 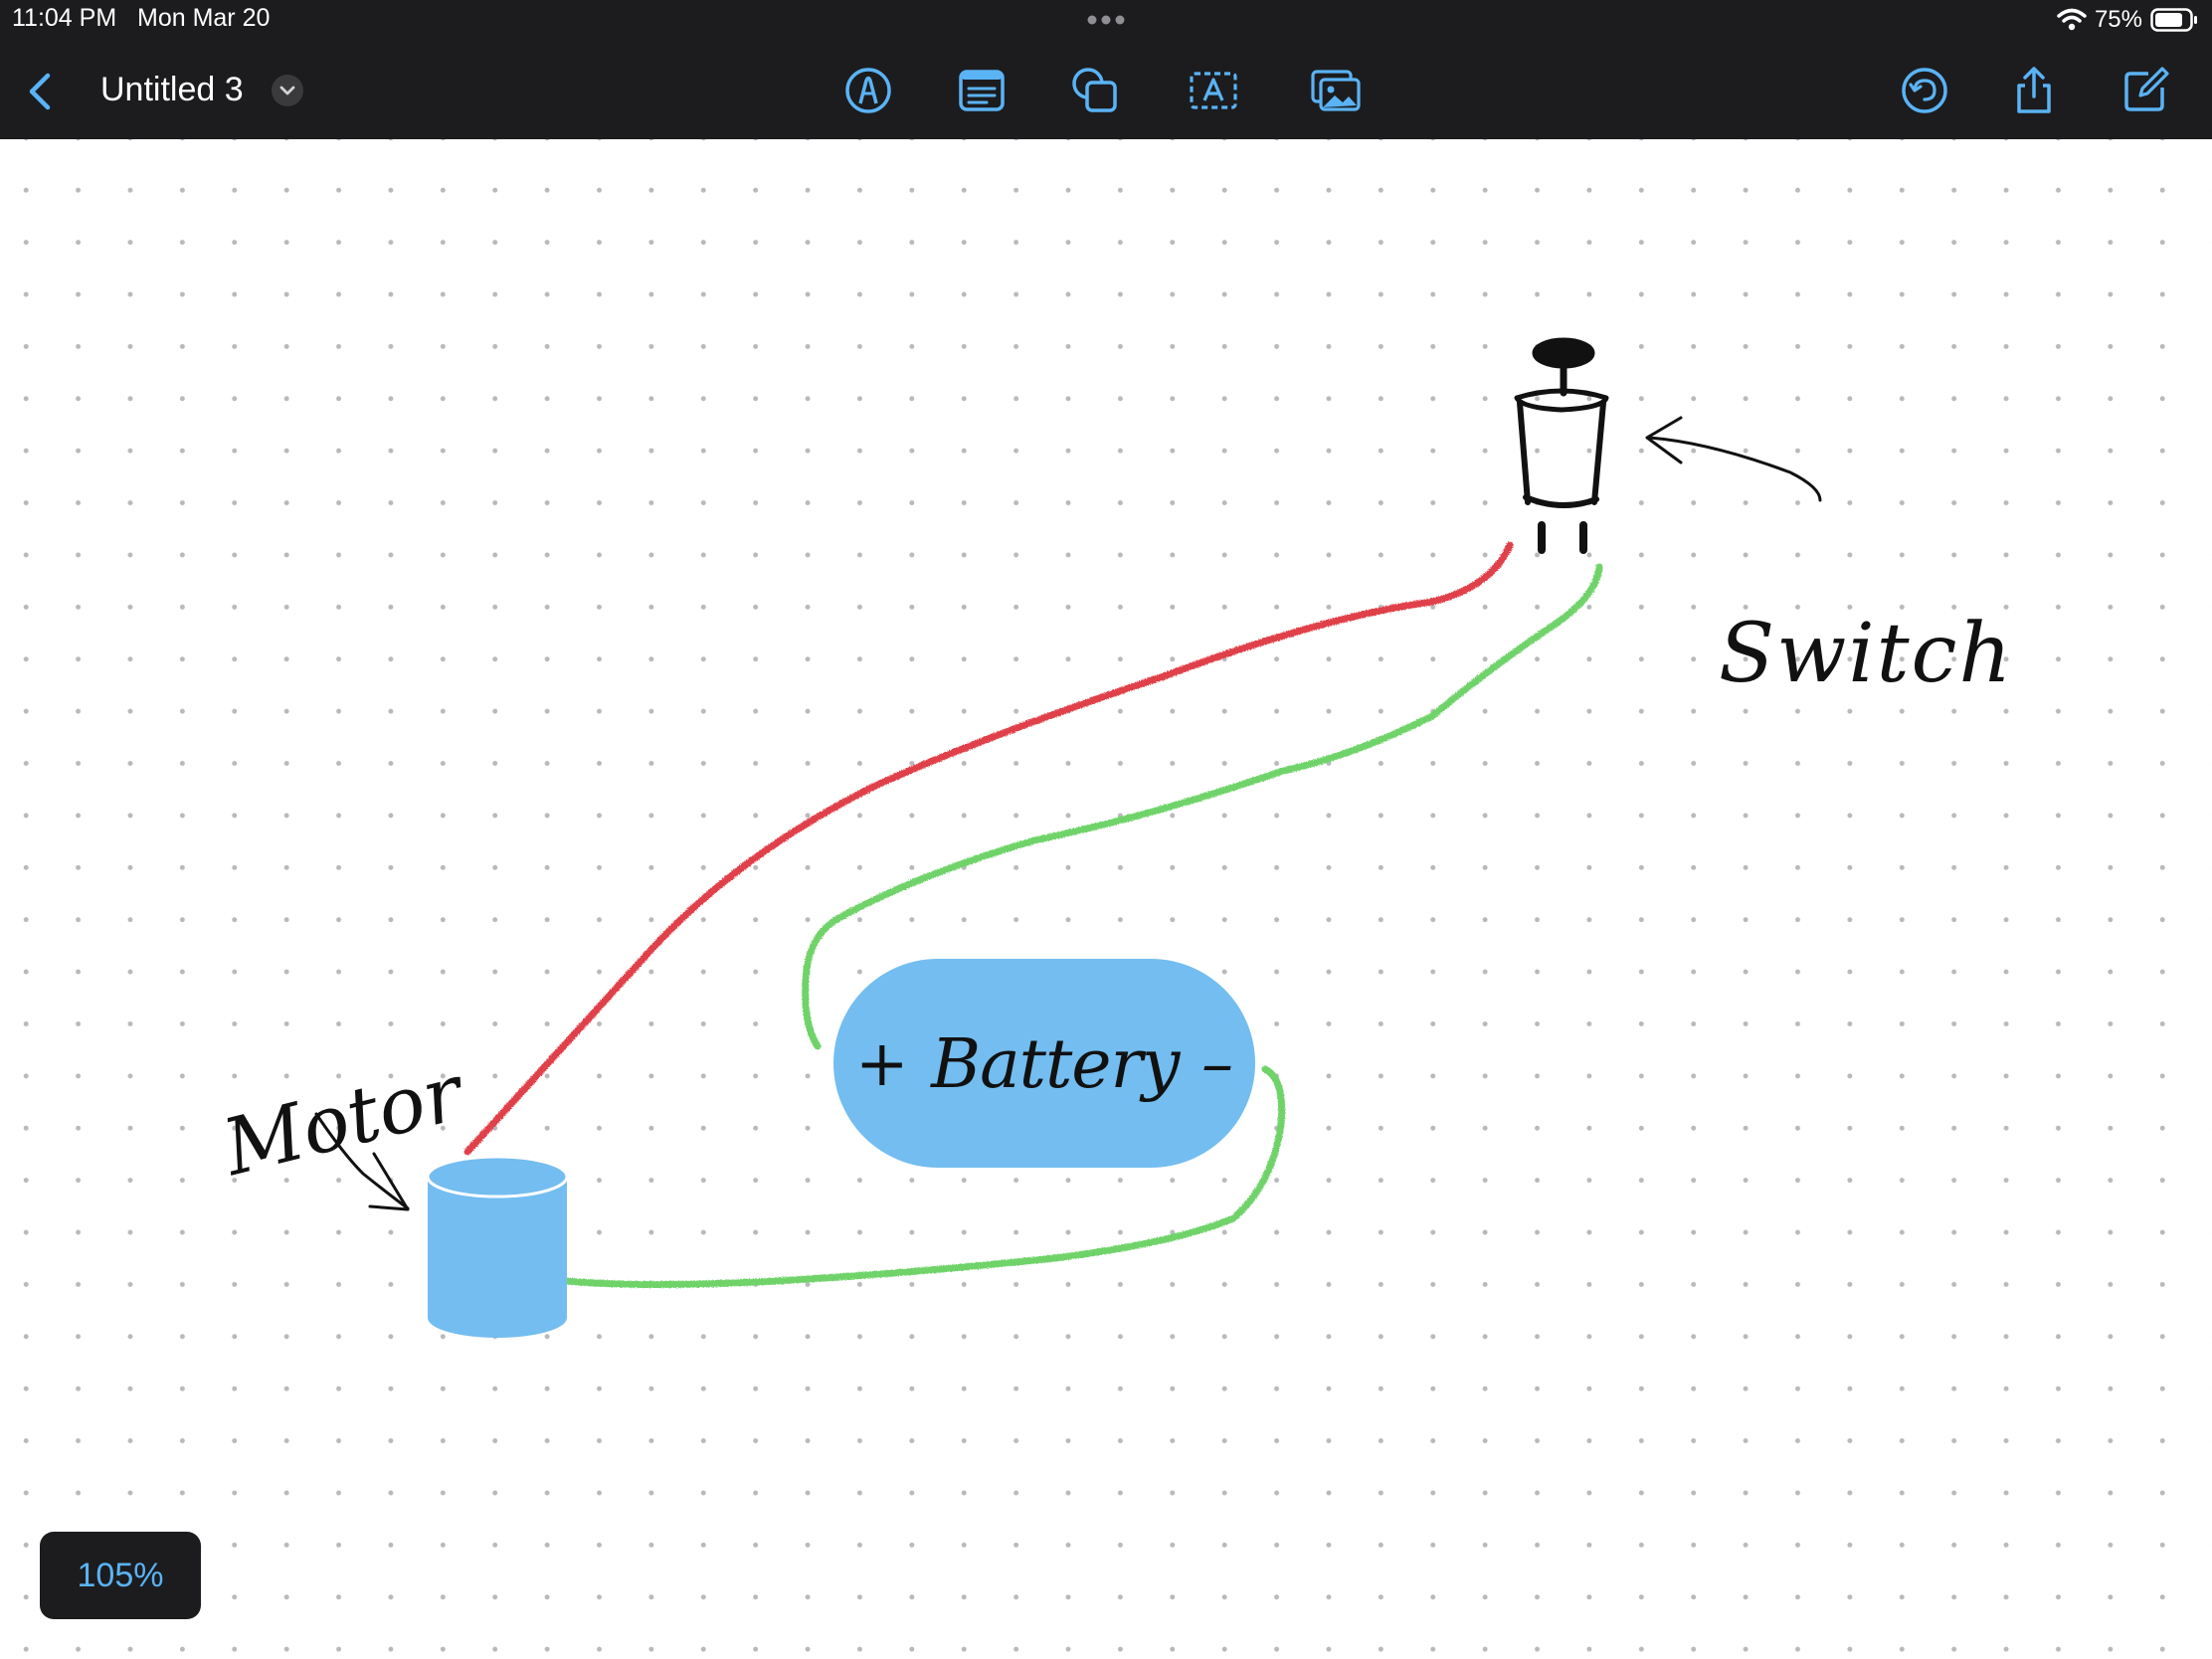 What do you see at coordinates (1924, 90) in the screenshot?
I see `undo-button` at bounding box center [1924, 90].